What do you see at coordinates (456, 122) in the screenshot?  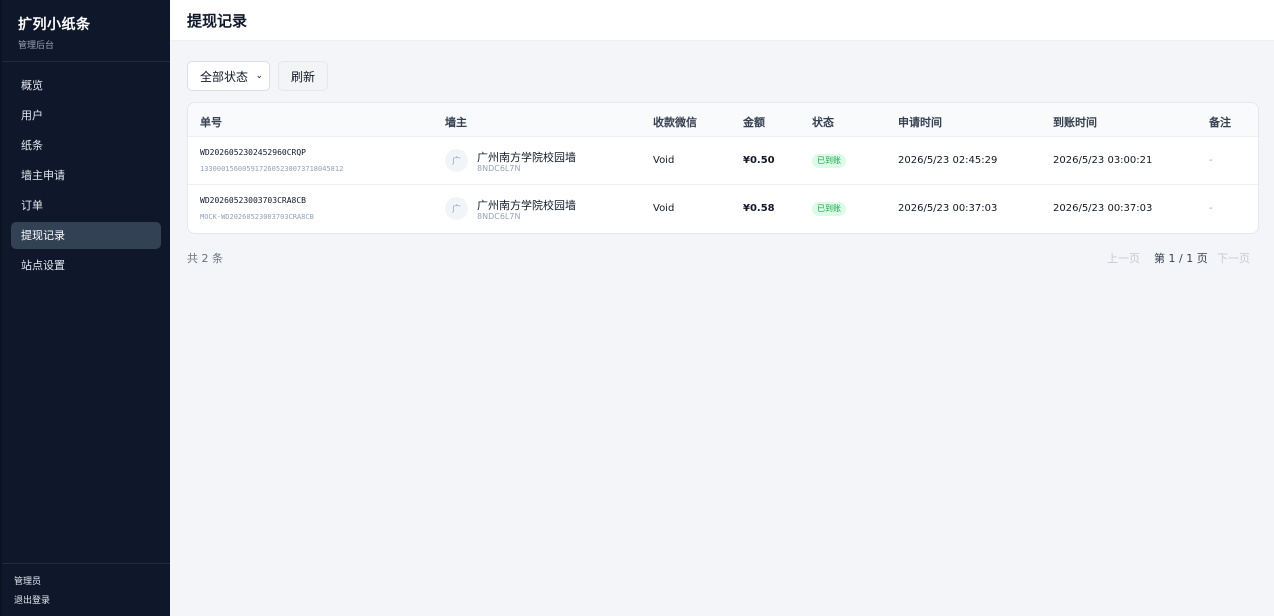 I see `column-header-owner: 墙主` at bounding box center [456, 122].